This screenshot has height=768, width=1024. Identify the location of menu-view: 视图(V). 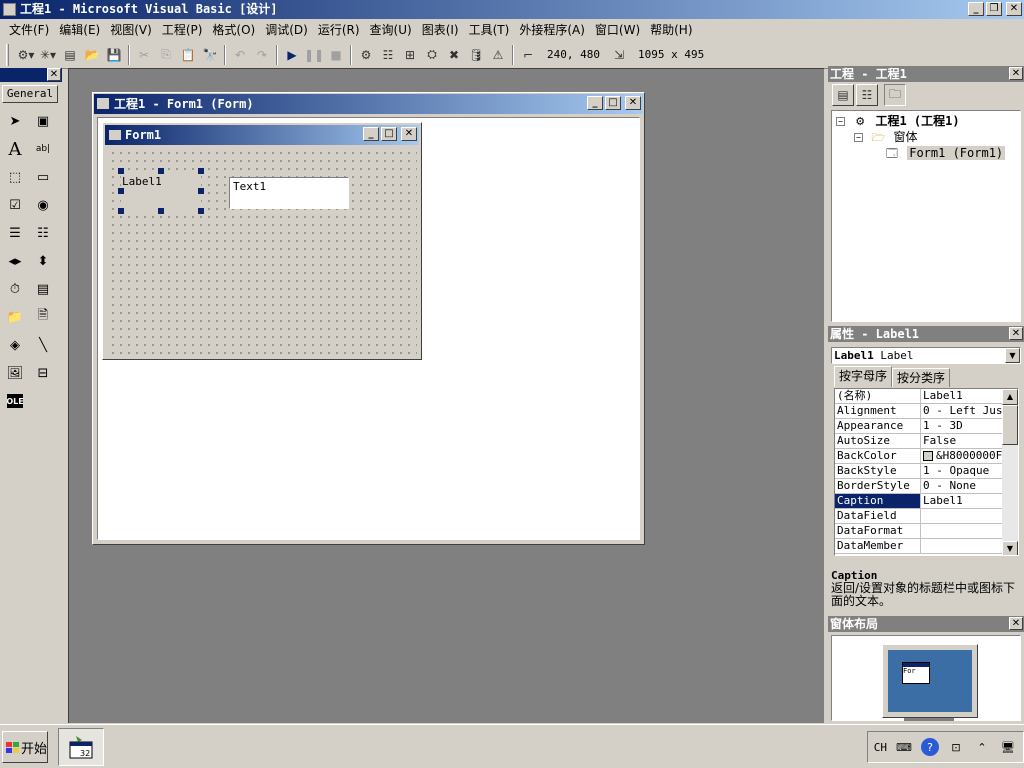
(131, 30).